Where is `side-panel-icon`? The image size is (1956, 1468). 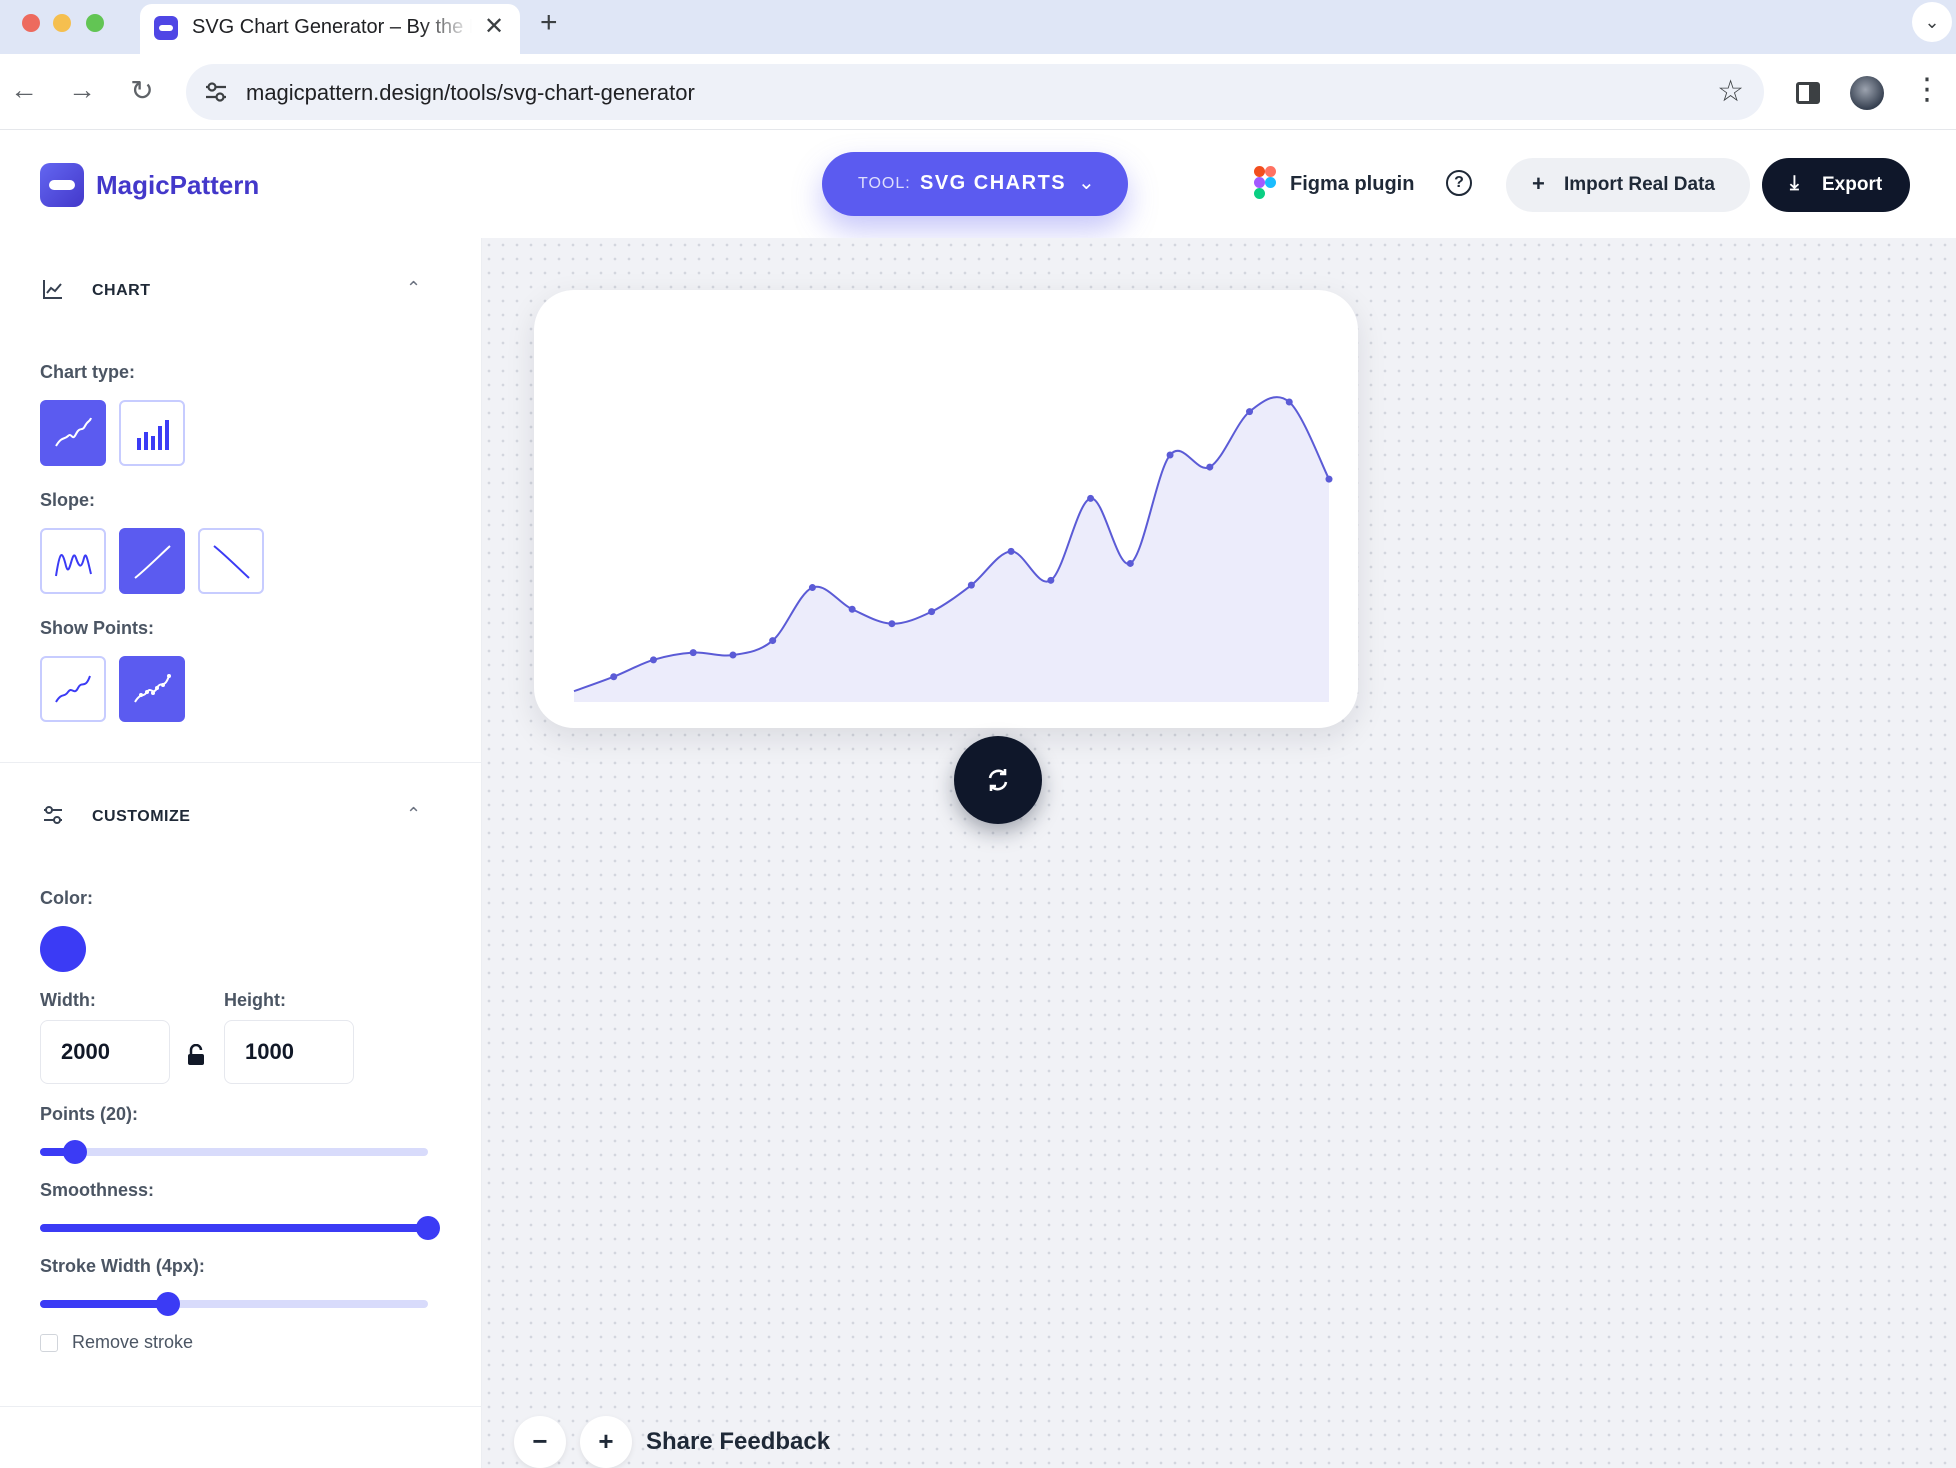 side-panel-icon is located at coordinates (1808, 93).